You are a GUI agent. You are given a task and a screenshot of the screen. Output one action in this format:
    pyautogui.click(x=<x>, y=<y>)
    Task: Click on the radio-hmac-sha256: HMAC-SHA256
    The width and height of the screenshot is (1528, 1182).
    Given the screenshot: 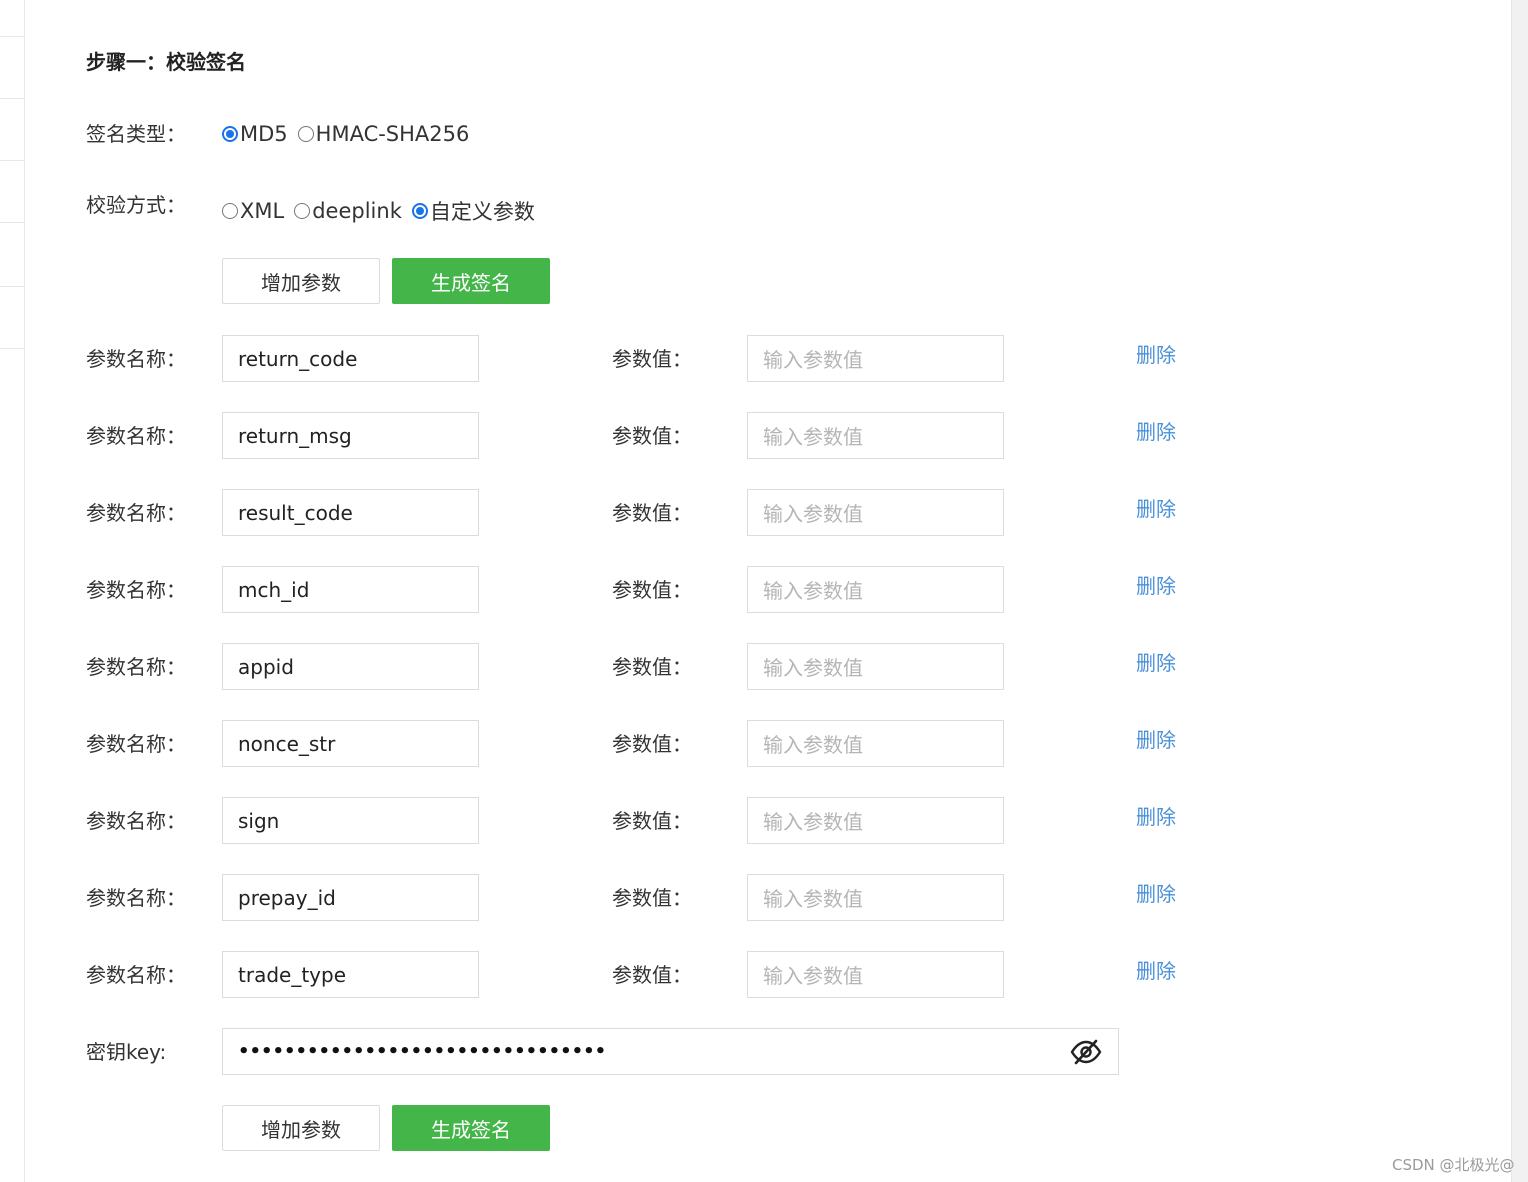 What is the action you would take?
    pyautogui.click(x=383, y=134)
    